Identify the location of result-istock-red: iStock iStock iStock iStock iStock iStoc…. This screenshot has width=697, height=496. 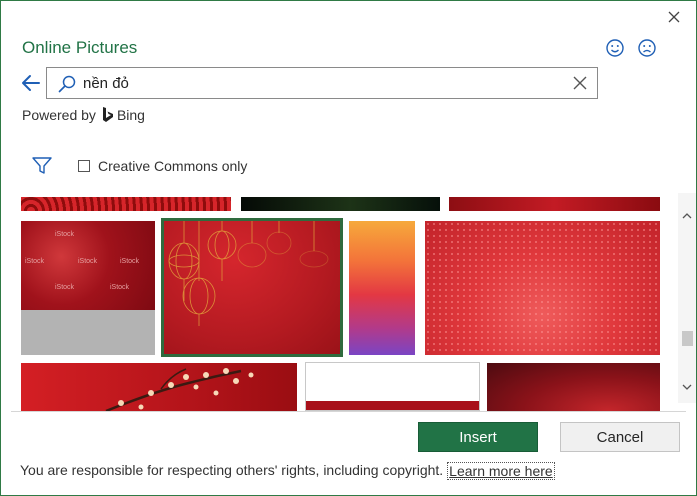
(88, 288).